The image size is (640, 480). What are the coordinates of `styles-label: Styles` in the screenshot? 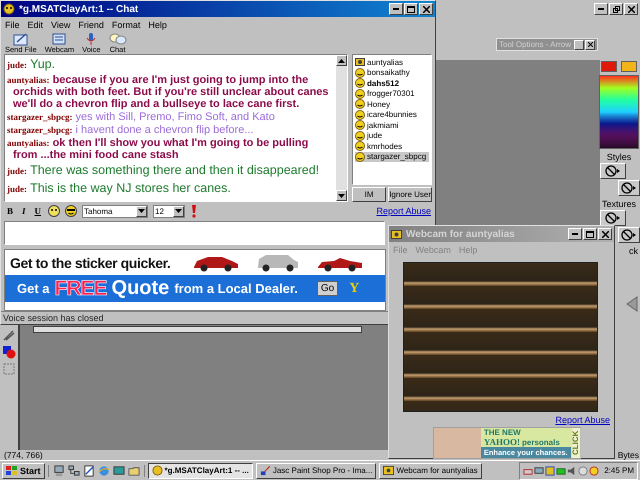 It's located at (619, 157).